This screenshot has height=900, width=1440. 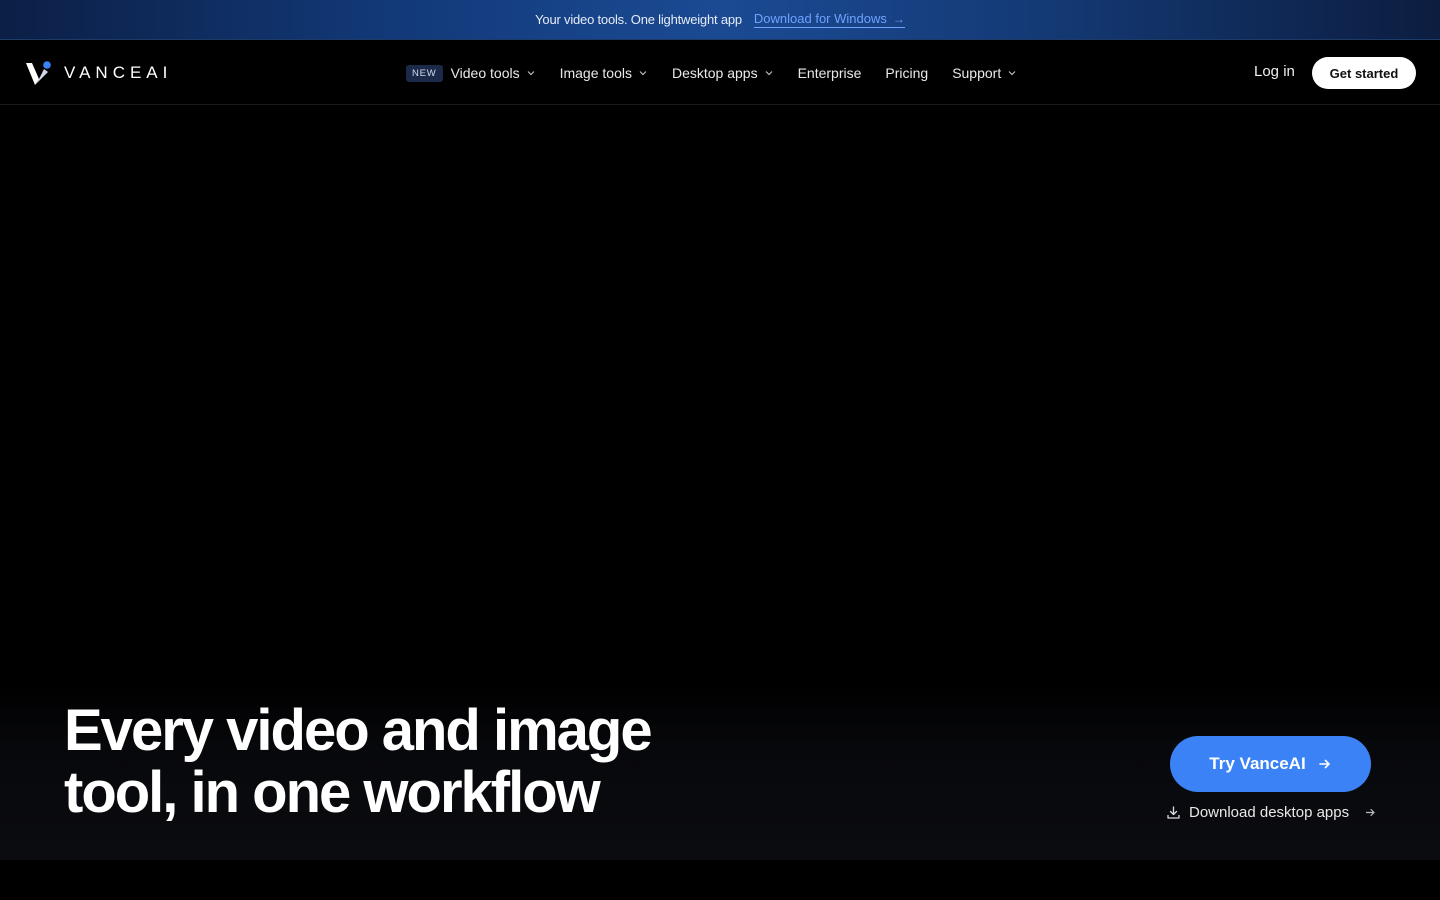 I want to click on nav-item-image-tools: Image tools, so click(x=604, y=73).